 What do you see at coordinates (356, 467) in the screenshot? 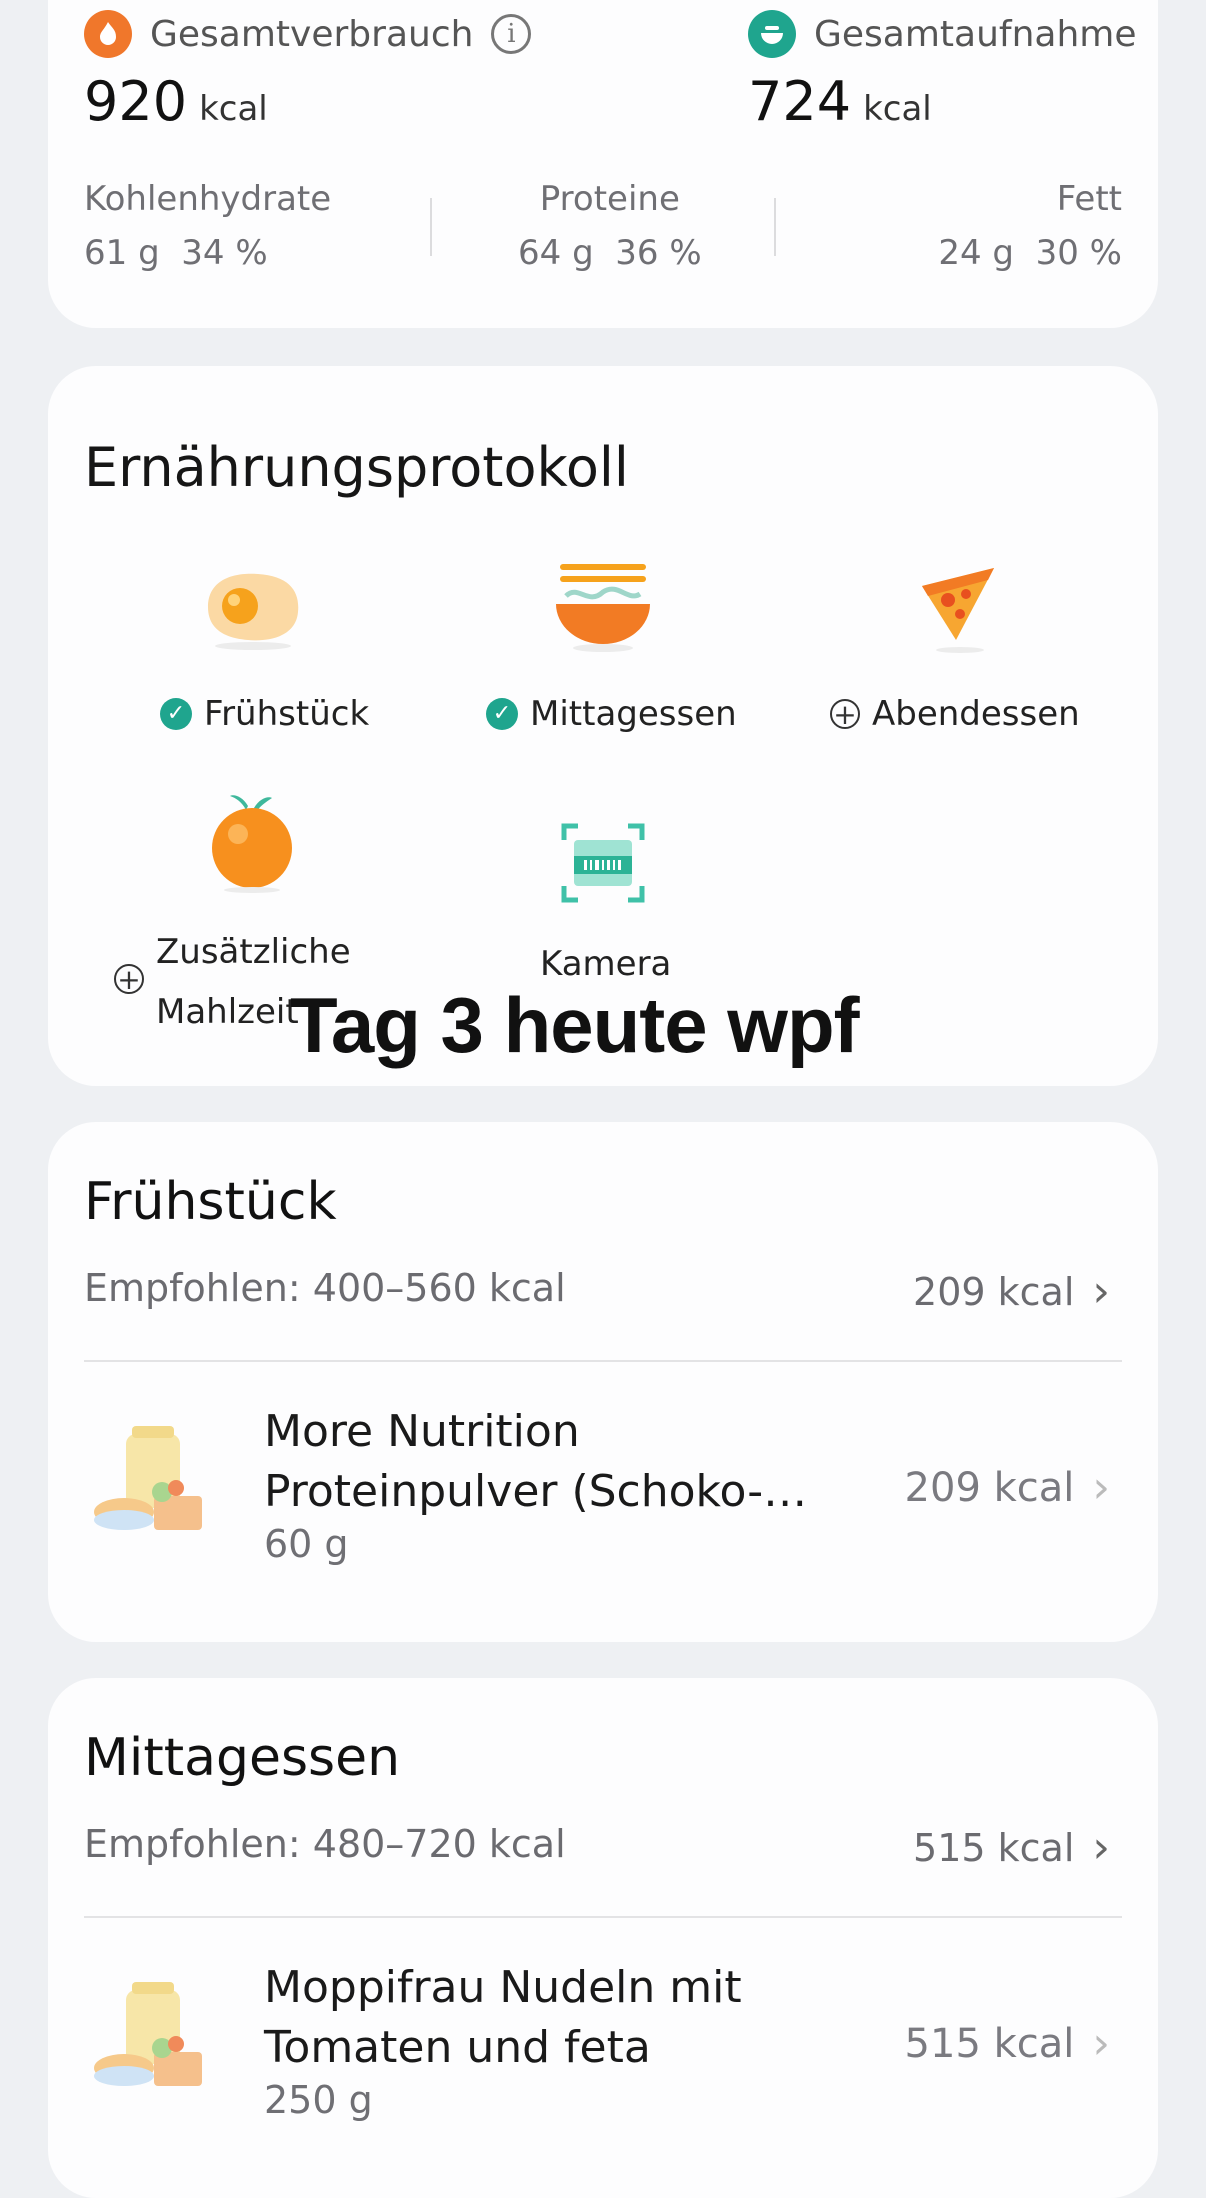
I see `log-title: Ernährungsprotokoll` at bounding box center [356, 467].